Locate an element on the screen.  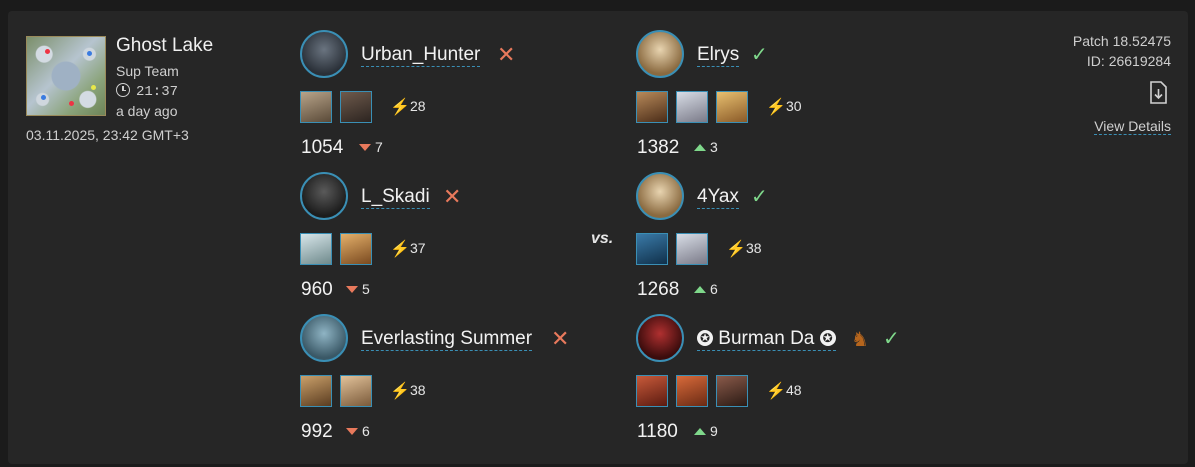
player-name-link: Elrys is located at coordinates (718, 55).